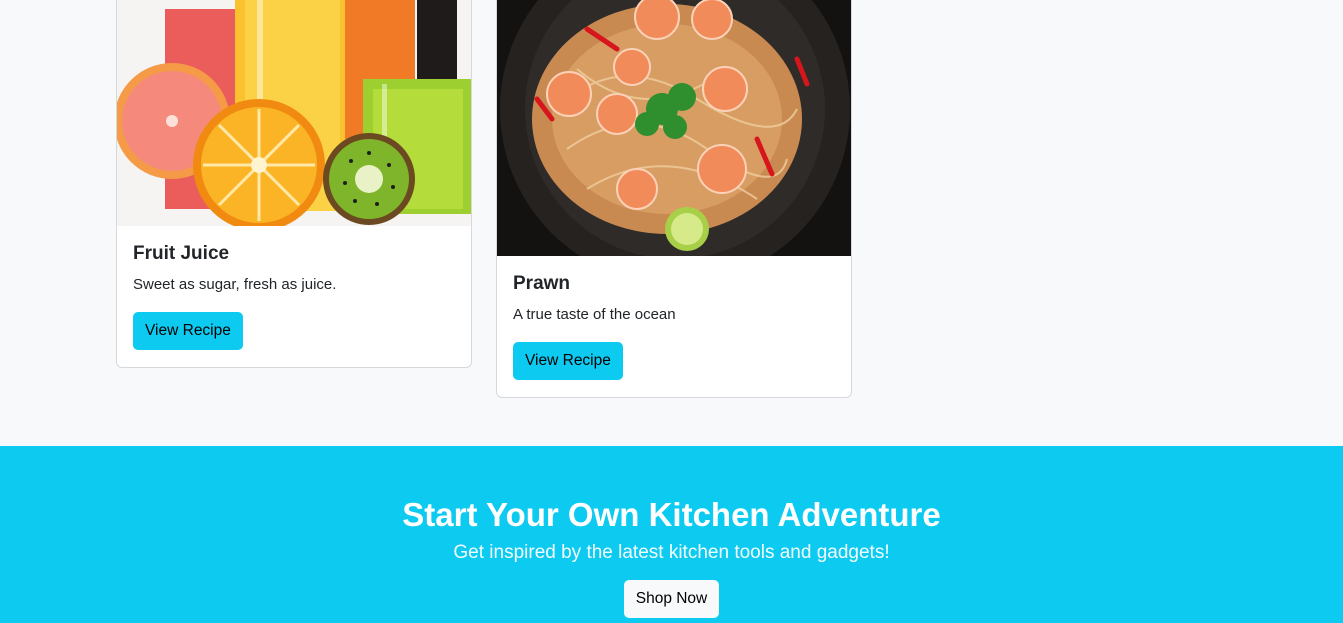 The height and width of the screenshot is (623, 1343). What do you see at coordinates (671, 599) in the screenshot?
I see `shop-now-button: Shop Now` at bounding box center [671, 599].